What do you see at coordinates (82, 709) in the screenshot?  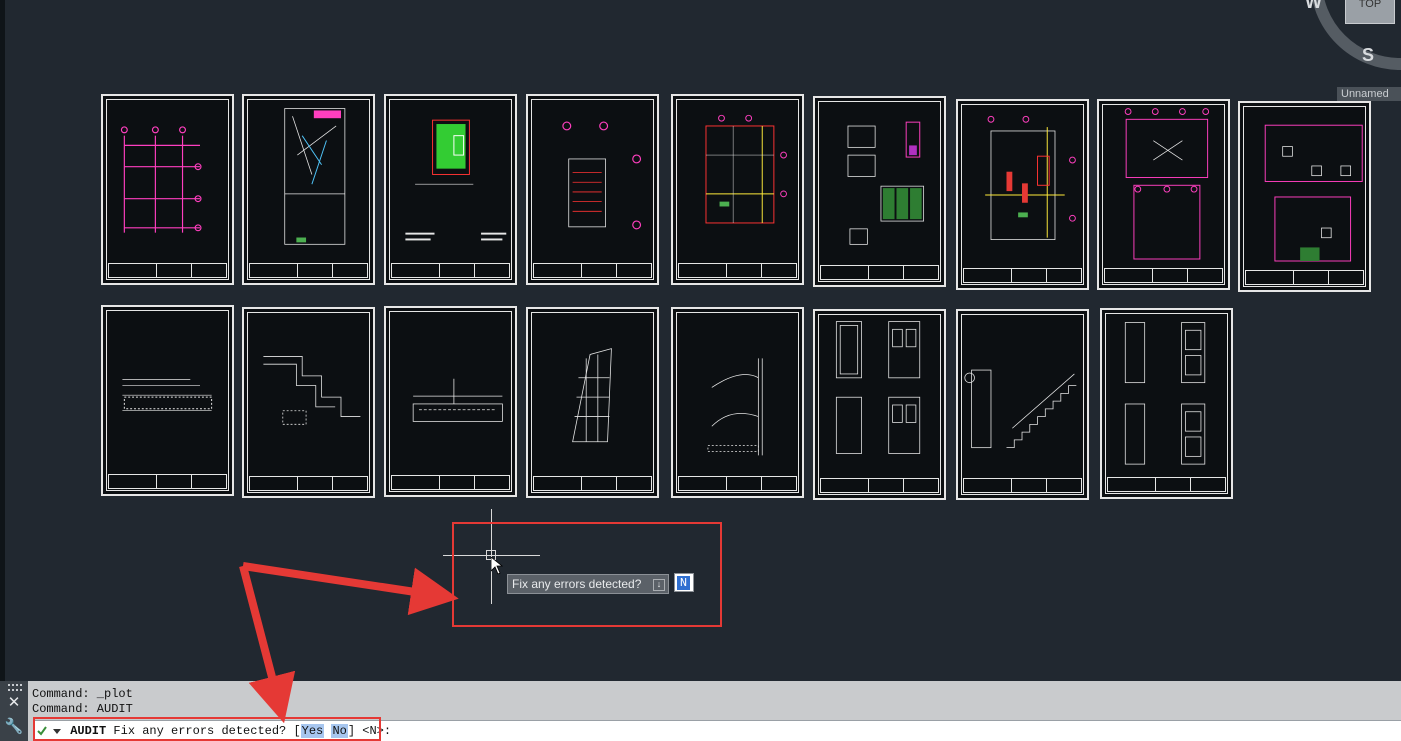 I see `command-history-line: Command: AUDIT` at bounding box center [82, 709].